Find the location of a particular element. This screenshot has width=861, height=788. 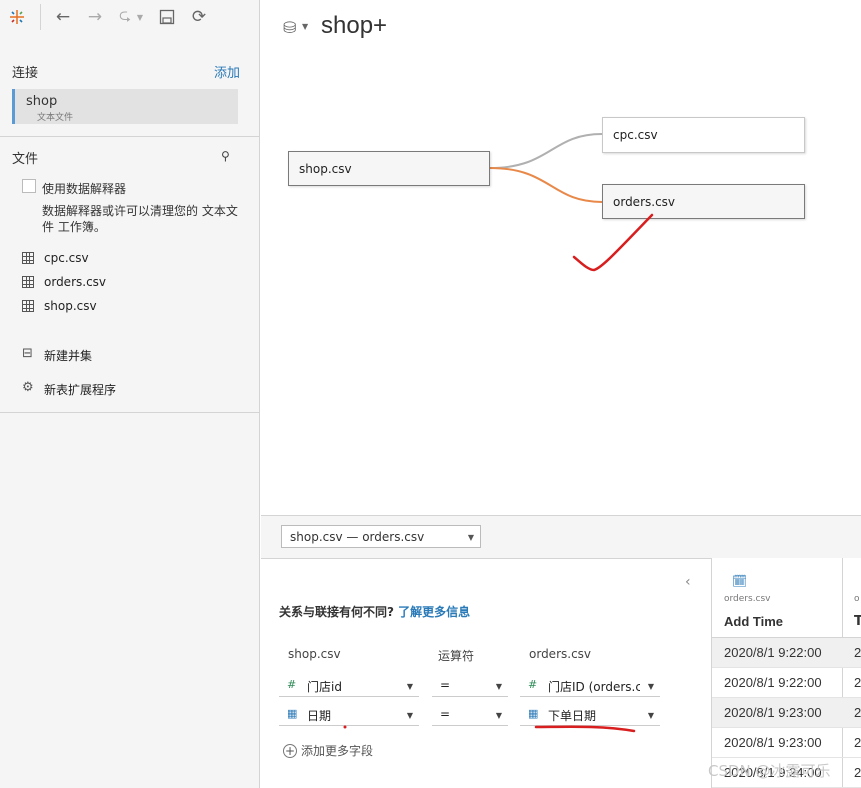

add-connection-link: 添加 is located at coordinates (227, 71).